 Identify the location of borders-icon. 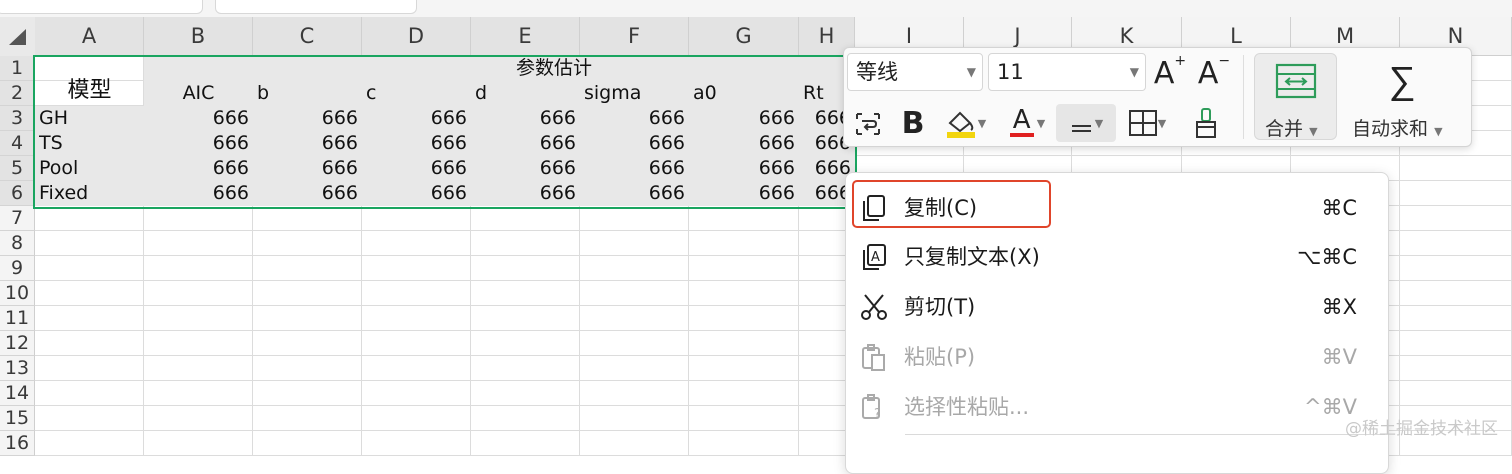
(1142, 123).